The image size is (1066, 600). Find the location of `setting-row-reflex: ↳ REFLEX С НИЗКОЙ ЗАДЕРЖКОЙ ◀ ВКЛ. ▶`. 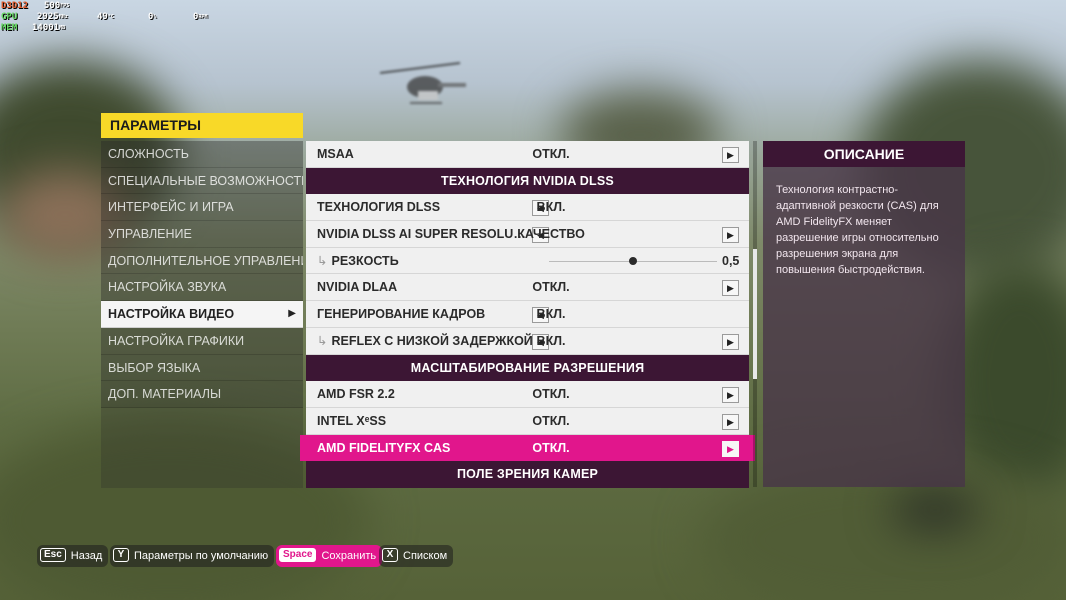

setting-row-reflex: ↳ REFLEX С НИЗКОЙ ЗАДЕРЖКОЙ ◀ ВКЛ. ▶ is located at coordinates (527, 341).